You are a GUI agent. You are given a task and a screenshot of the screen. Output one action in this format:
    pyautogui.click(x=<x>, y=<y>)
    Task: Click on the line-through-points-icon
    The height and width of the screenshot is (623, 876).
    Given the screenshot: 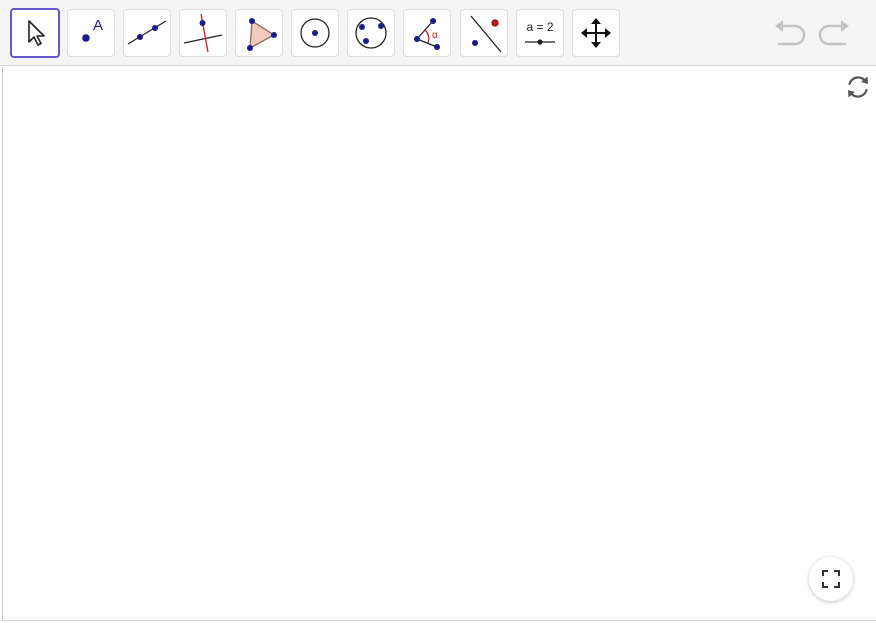 What is the action you would take?
    pyautogui.click(x=147, y=32)
    